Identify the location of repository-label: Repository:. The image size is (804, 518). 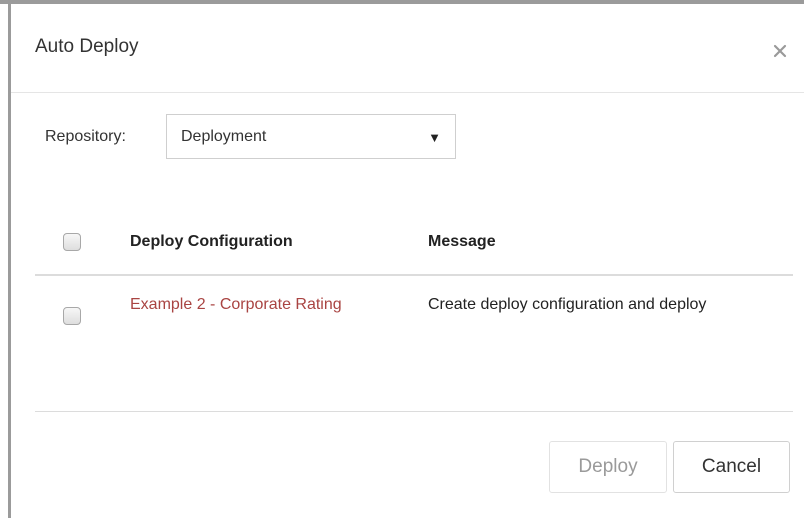
(85, 136).